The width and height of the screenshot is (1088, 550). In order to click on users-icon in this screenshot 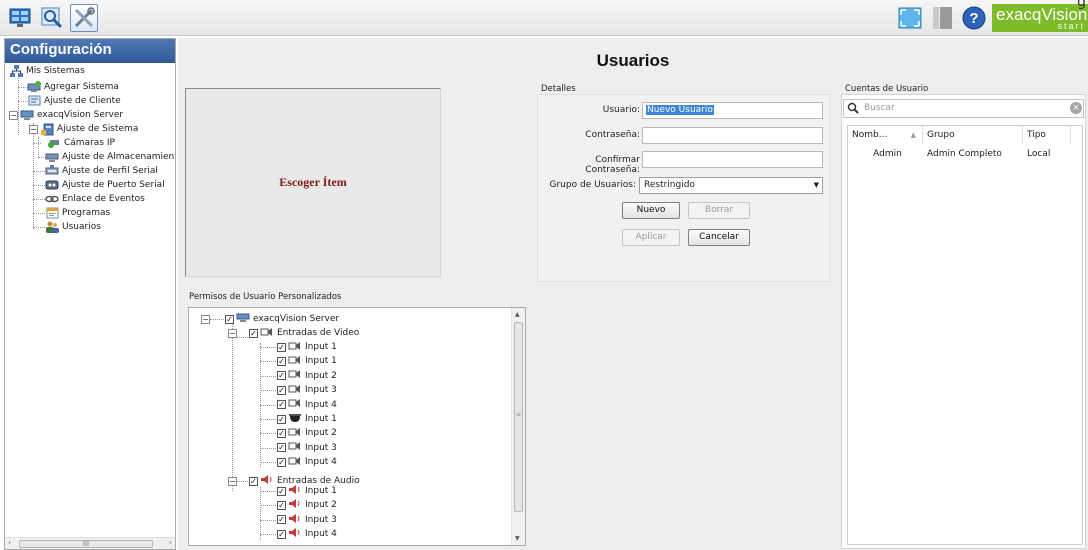, I will do `click(52, 227)`.